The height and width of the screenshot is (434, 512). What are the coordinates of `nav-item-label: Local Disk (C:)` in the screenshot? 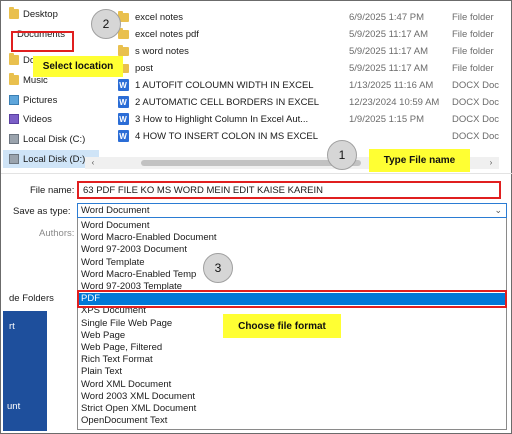 It's located at (54, 139).